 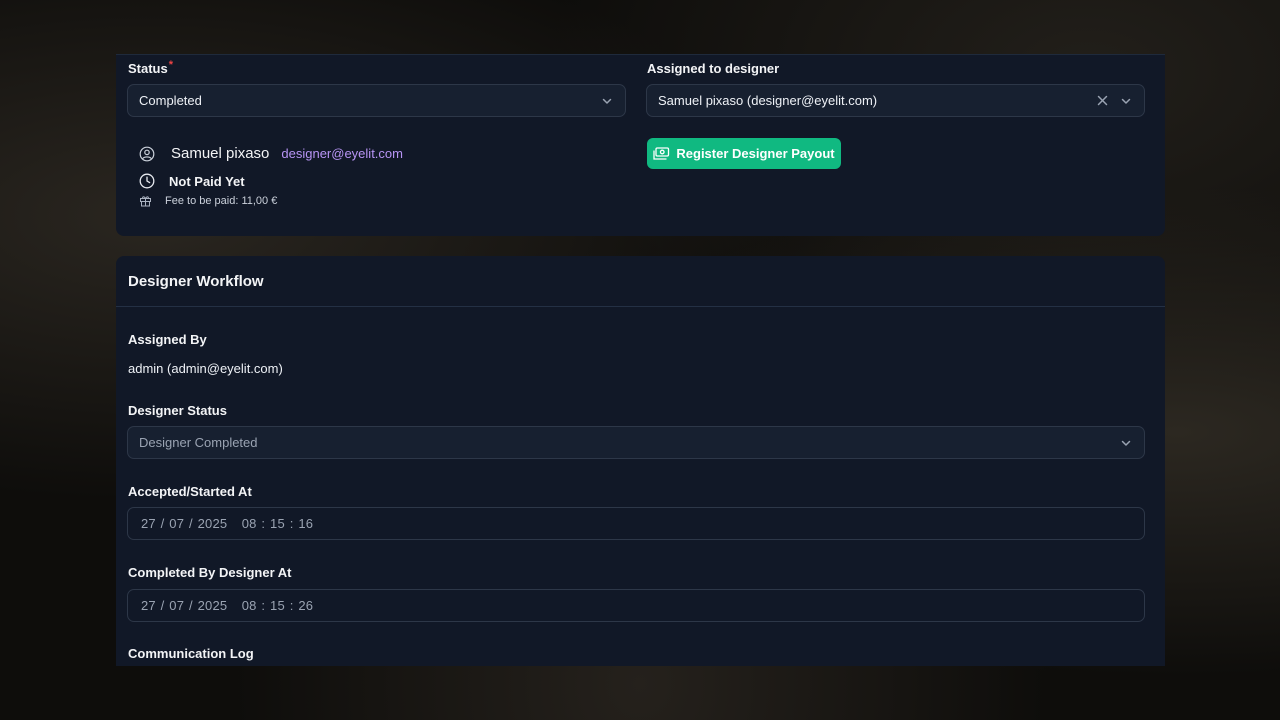 I want to click on designer-info-row: Samuel pixaso designer@eyelit.com, so click(x=271, y=153).